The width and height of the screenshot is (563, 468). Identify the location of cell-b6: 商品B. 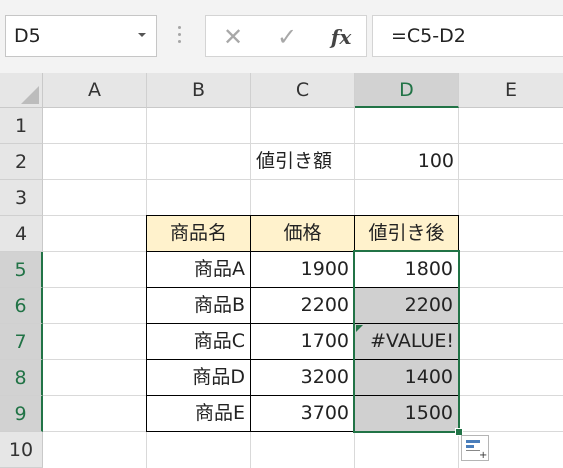
(198, 305).